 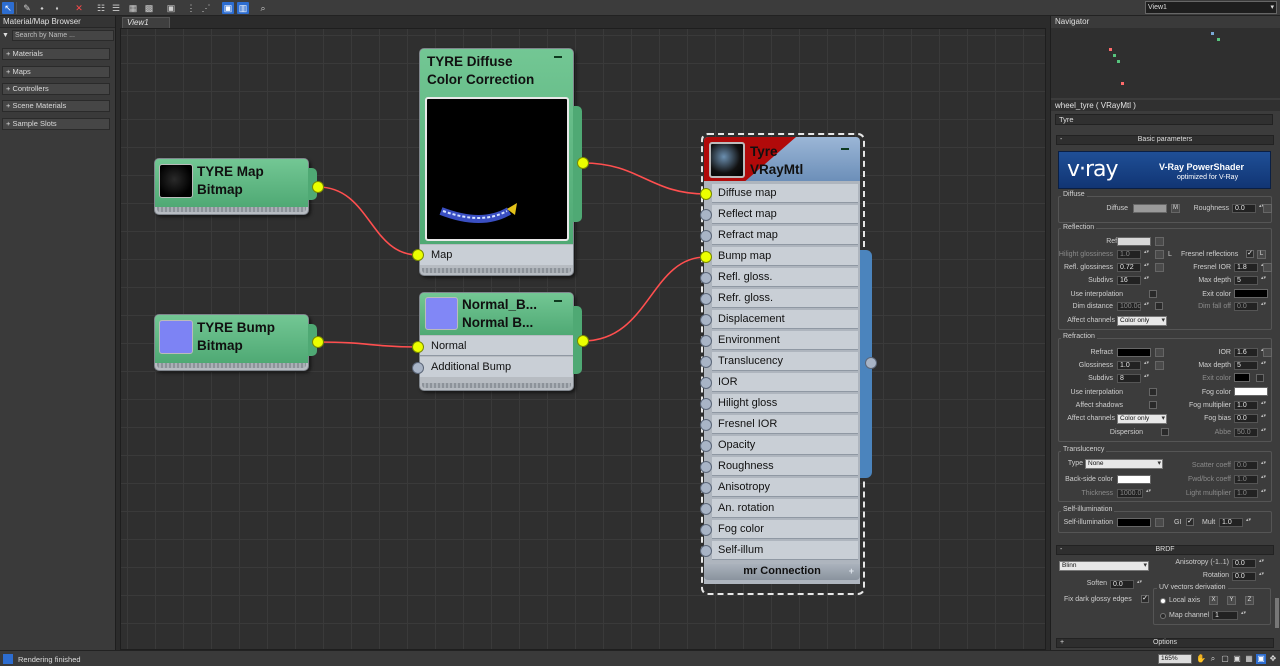 What do you see at coordinates (228, 8) in the screenshot?
I see `parameter-editor-icon: ▣` at bounding box center [228, 8].